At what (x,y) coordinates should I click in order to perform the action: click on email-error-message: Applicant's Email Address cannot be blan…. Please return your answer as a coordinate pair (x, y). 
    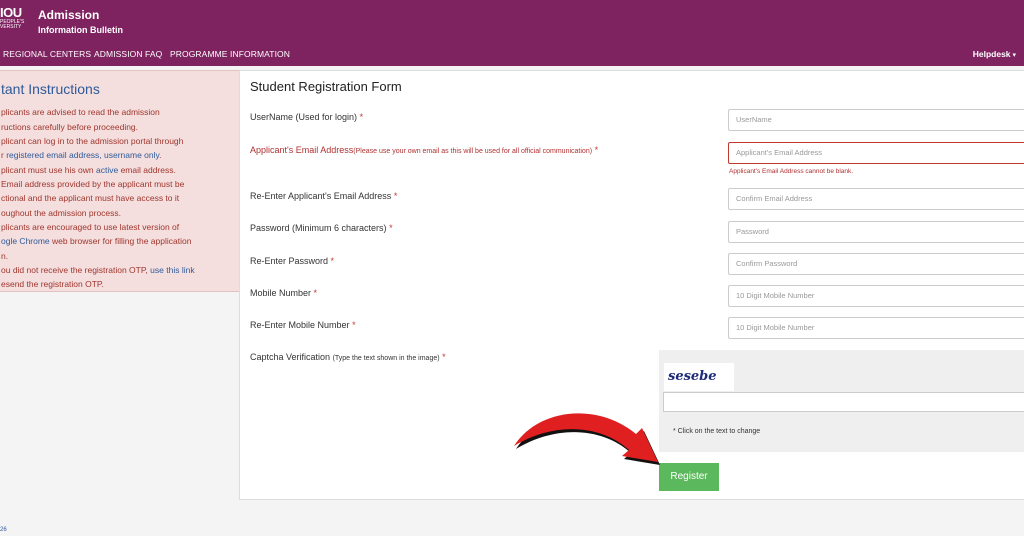
    Looking at the image, I should click on (791, 171).